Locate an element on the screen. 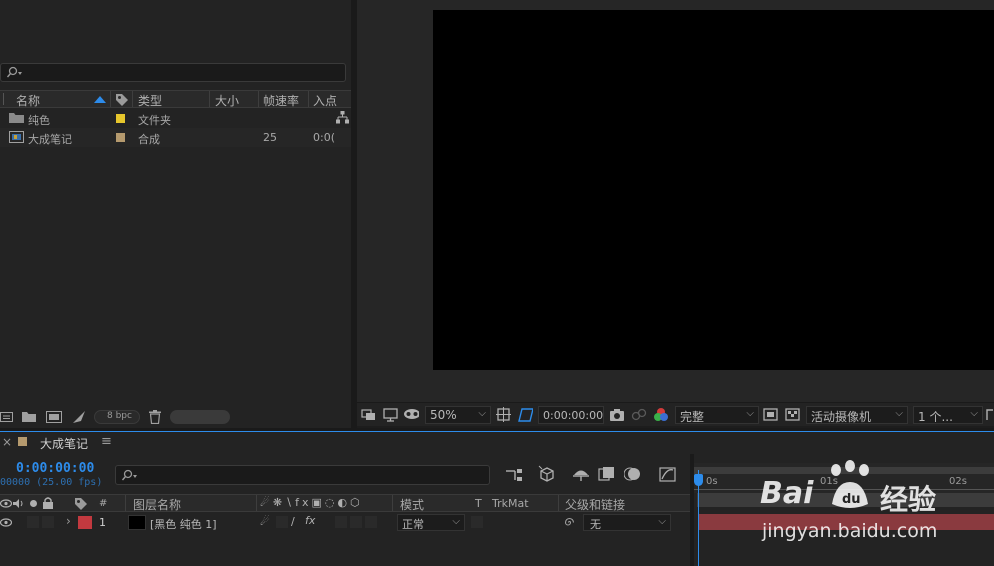 This screenshot has width=994, height=566. column-name: 名称 is located at coordinates (28, 100).